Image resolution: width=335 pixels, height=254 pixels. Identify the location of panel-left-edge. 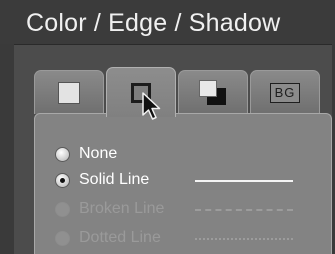
(7, 149).